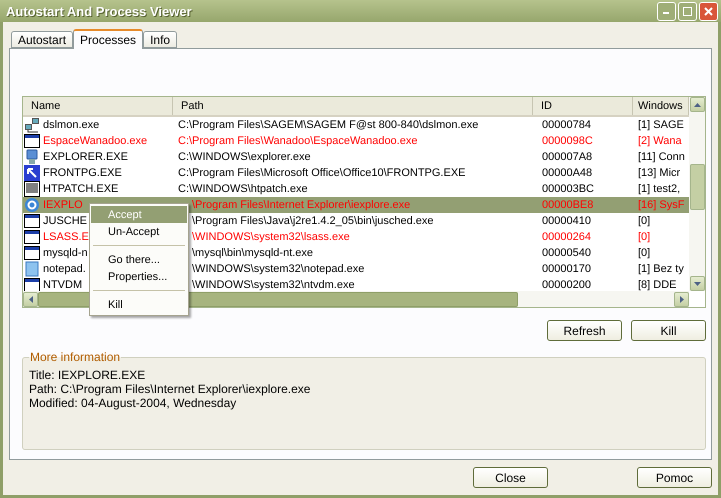 The width and height of the screenshot is (721, 498). What do you see at coordinates (99, 11) in the screenshot?
I see `window-title: Autostart And Process Viewer` at bounding box center [99, 11].